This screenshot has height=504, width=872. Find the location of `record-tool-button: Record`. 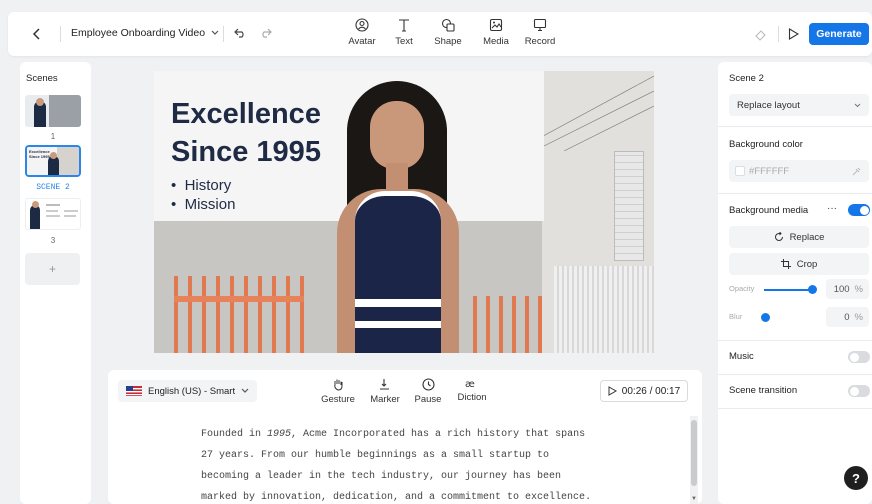

record-tool-button: Record is located at coordinates (540, 35).